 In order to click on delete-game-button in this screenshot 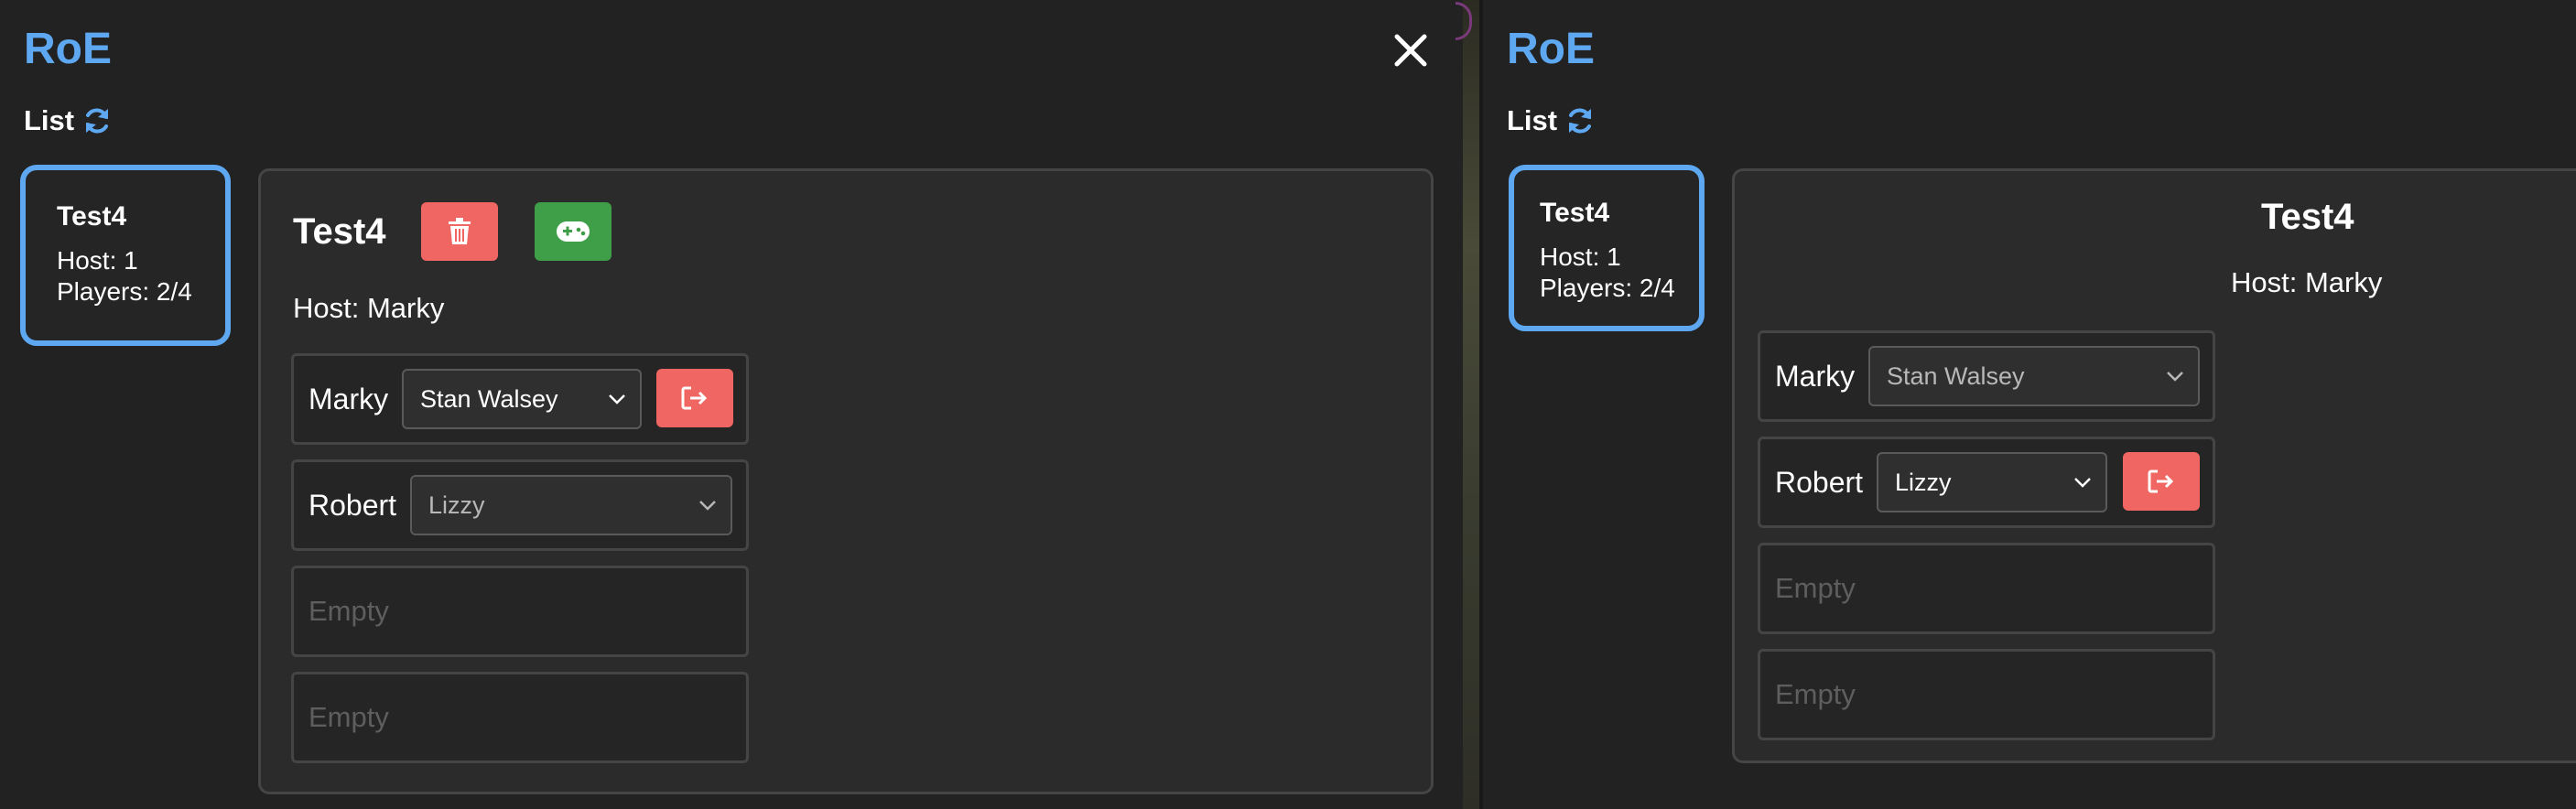, I will do `click(460, 231)`.